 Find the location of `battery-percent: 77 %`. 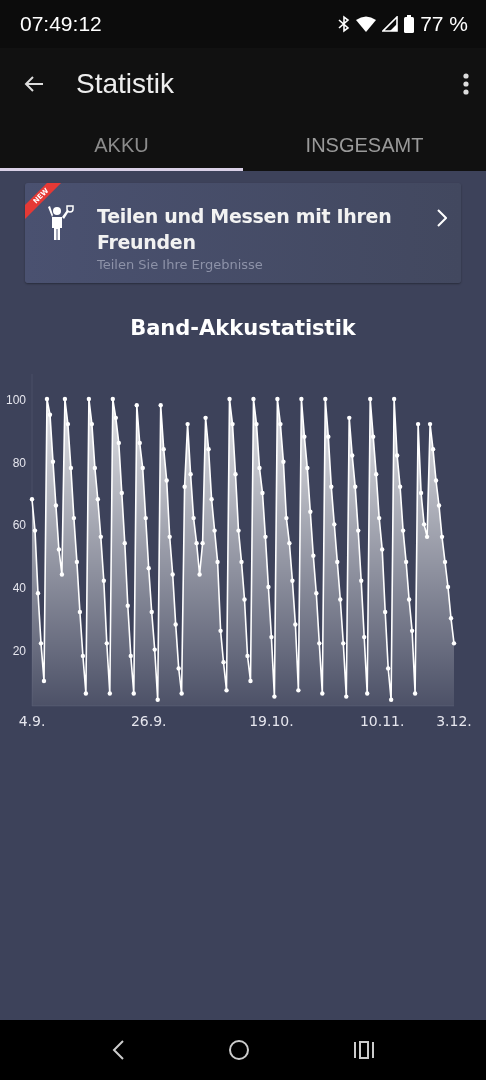

battery-percent: 77 % is located at coordinates (444, 24).